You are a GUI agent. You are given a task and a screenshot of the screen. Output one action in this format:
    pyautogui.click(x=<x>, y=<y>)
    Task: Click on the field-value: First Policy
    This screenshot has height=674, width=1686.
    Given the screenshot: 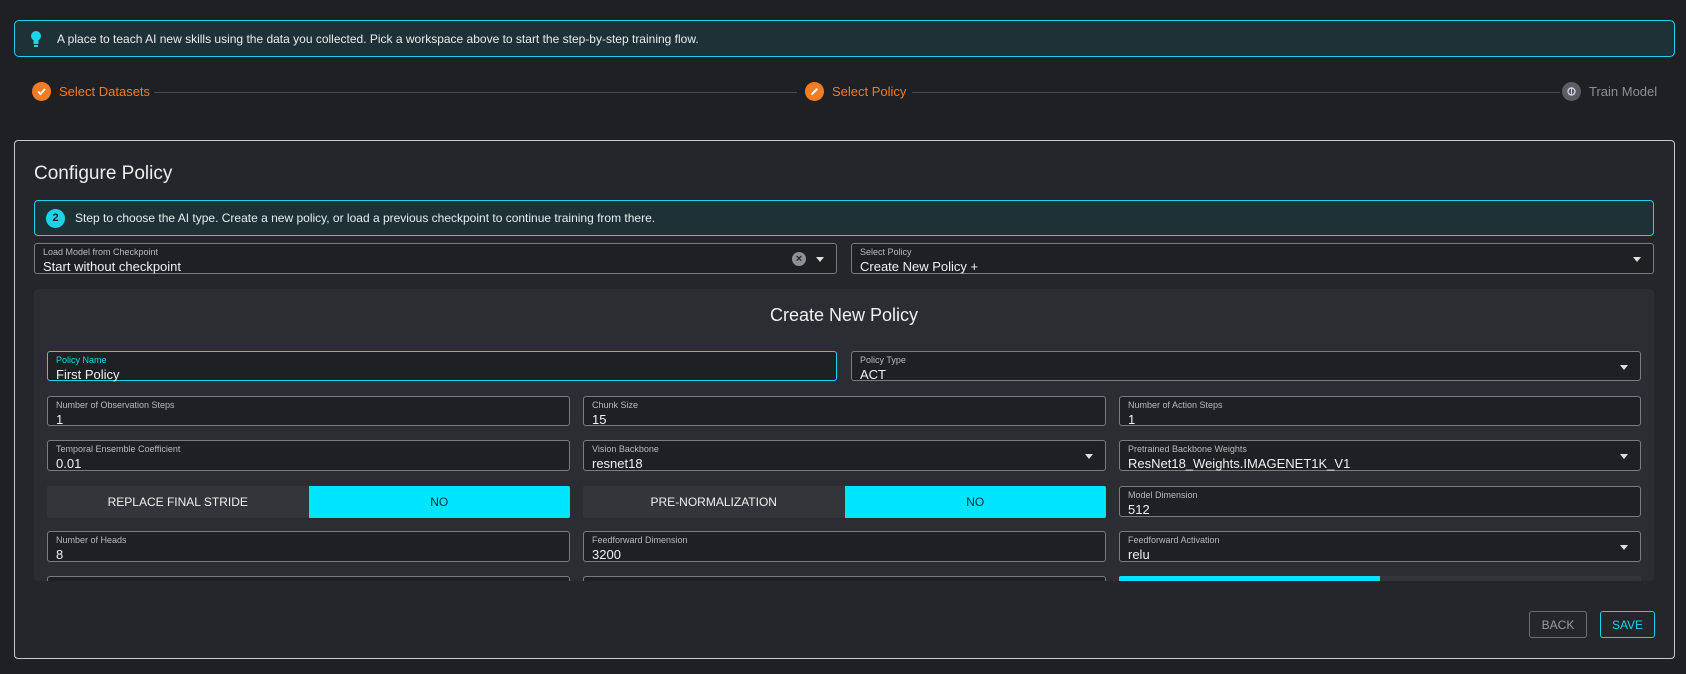 What is the action you would take?
    pyautogui.click(x=88, y=374)
    